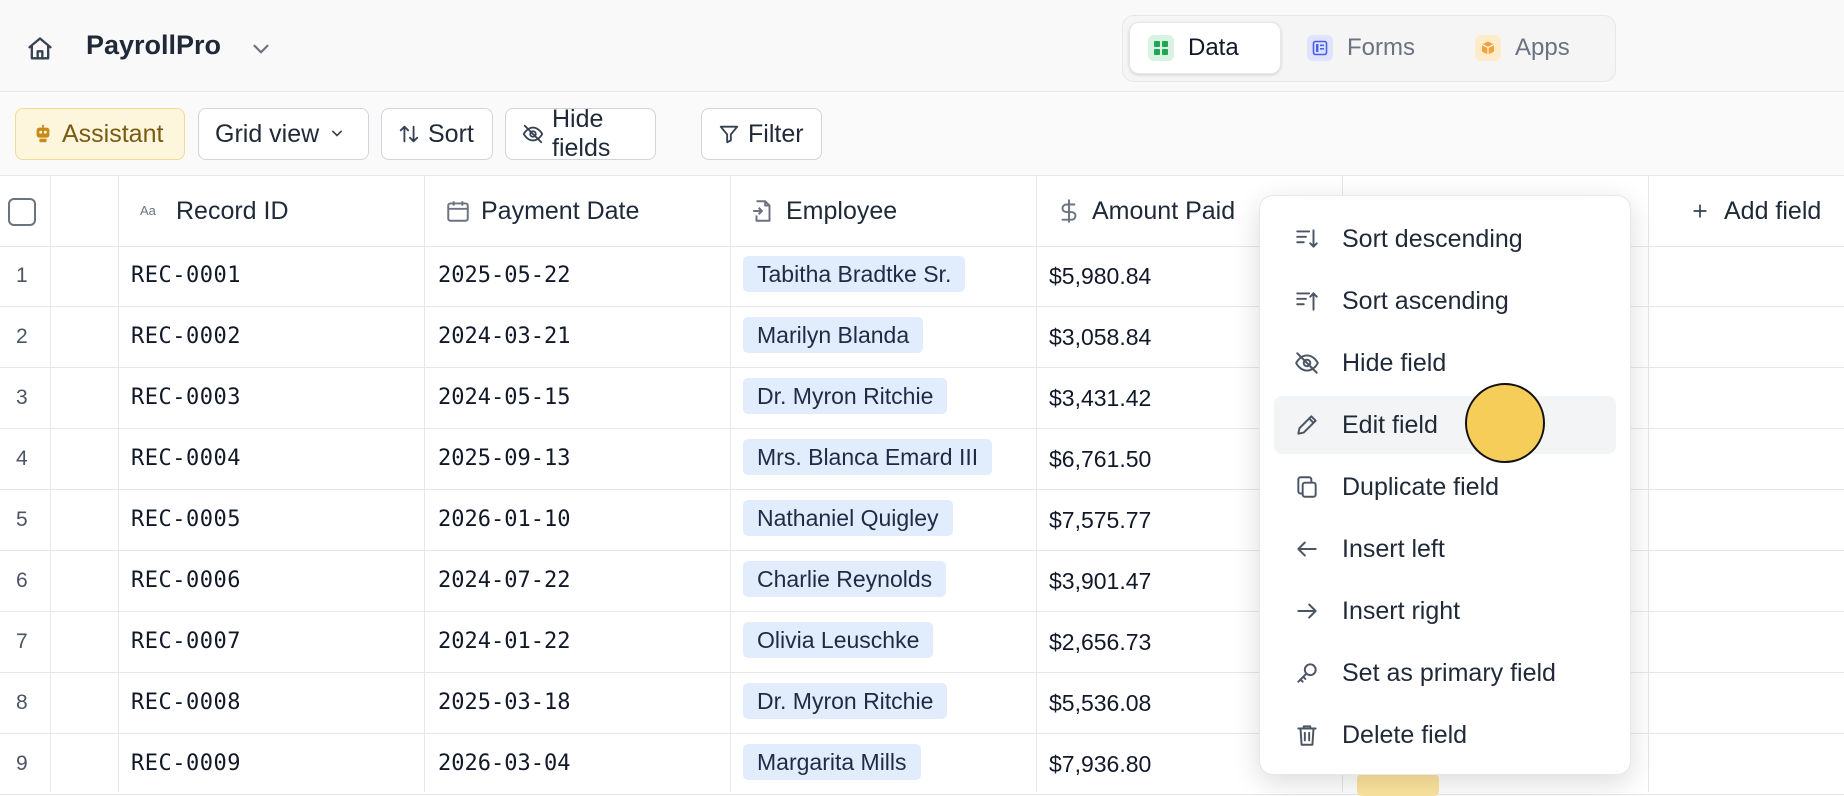  I want to click on record-id-cell: REC-0001, so click(186, 275).